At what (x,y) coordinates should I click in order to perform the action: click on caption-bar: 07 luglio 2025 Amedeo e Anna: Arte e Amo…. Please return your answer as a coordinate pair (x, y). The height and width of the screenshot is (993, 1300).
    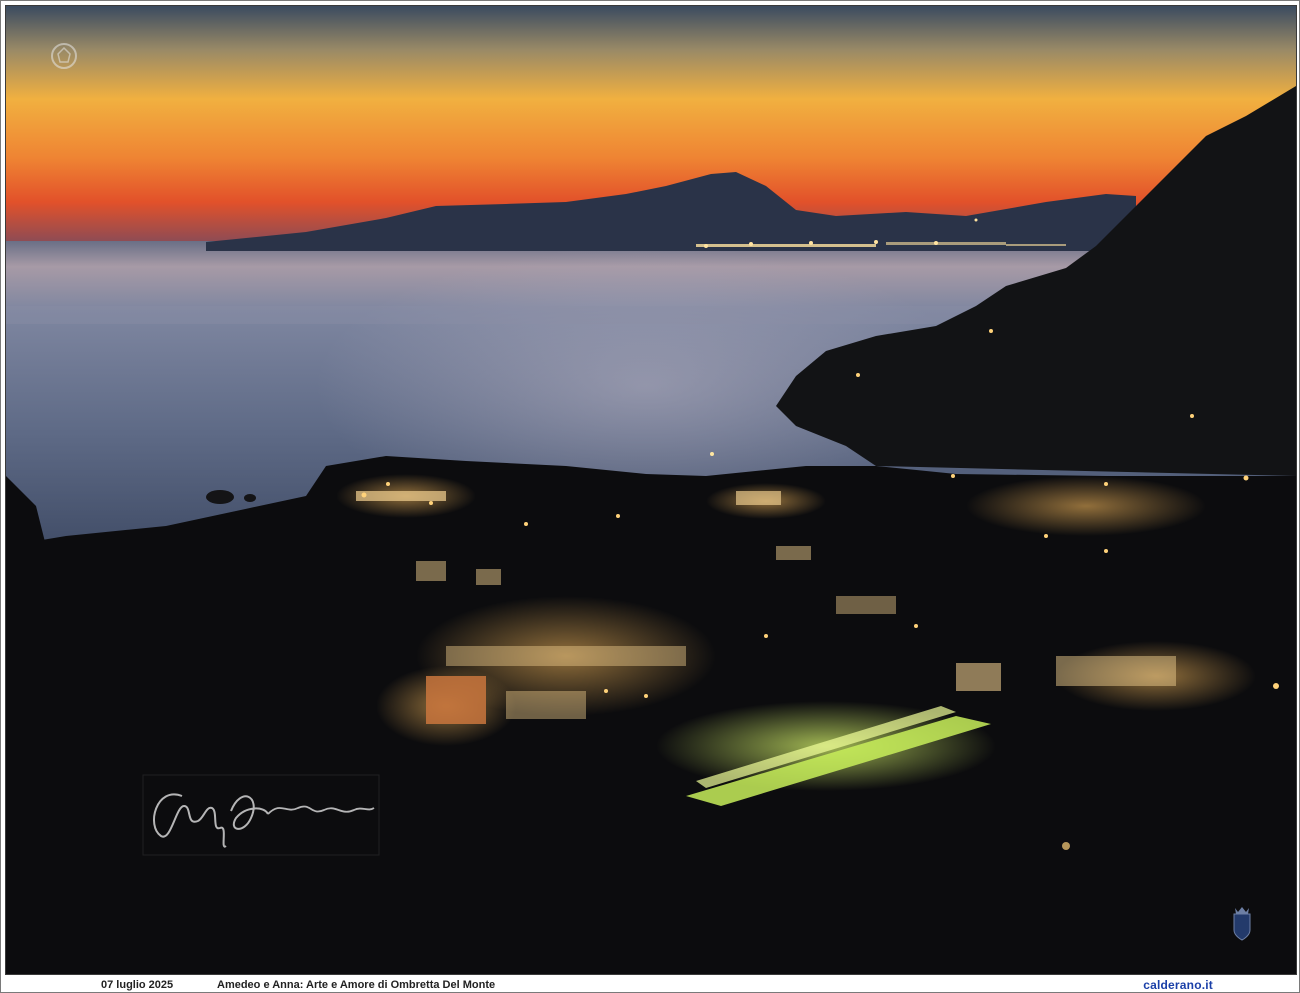
    Looking at the image, I should click on (651, 985).